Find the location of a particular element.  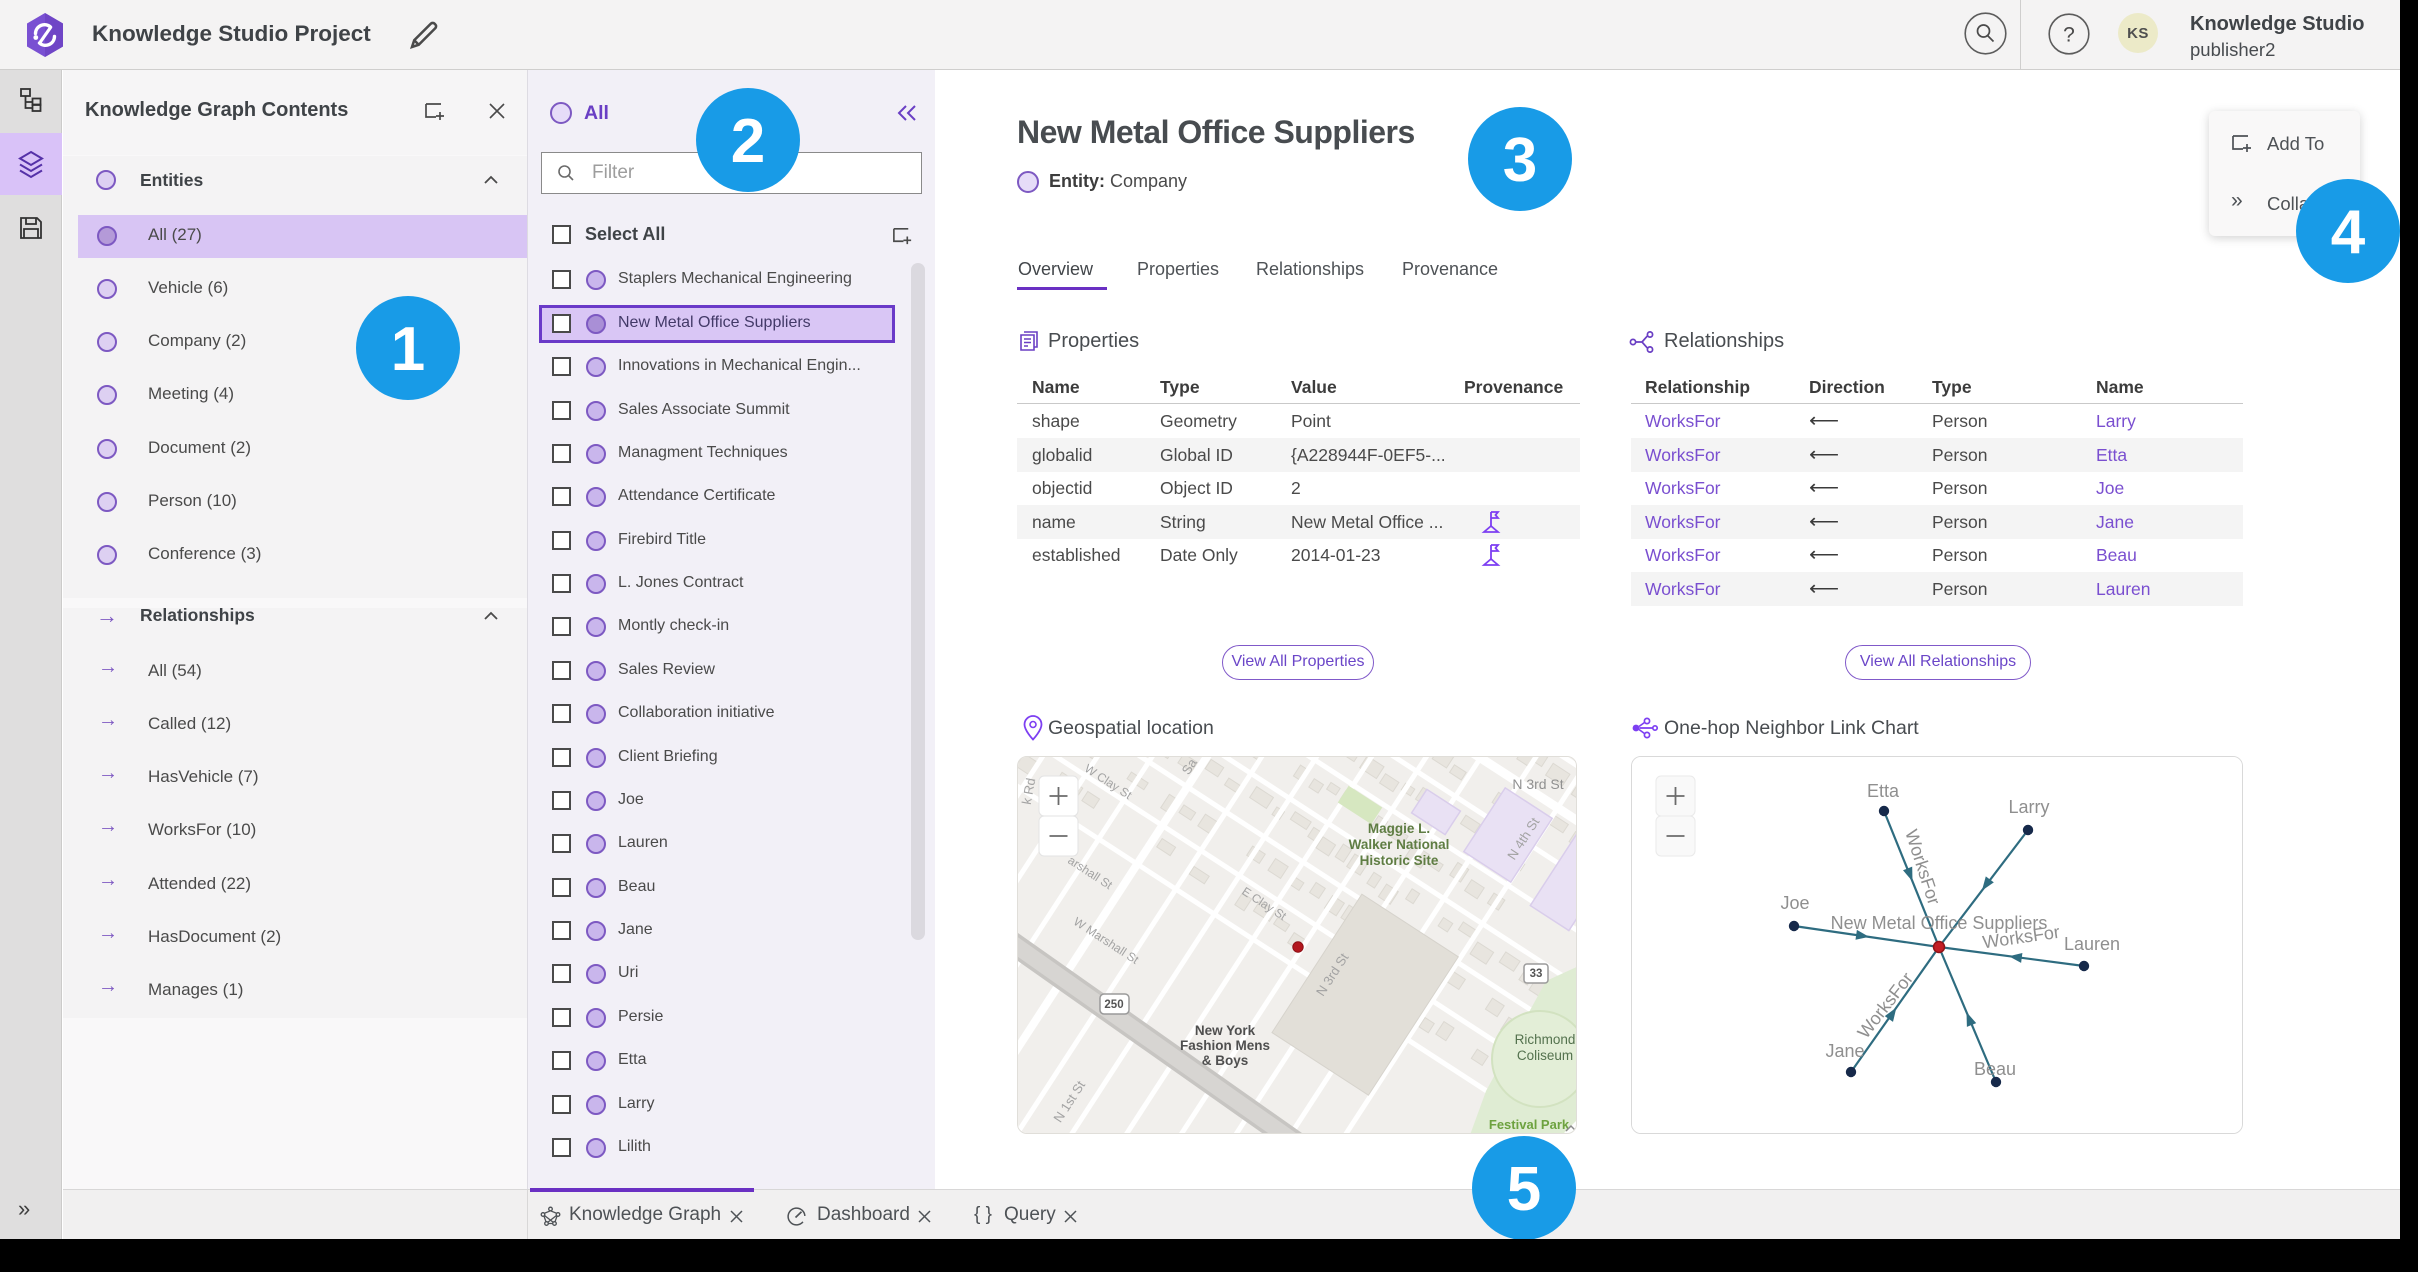

svg-text: Maggie L. is located at coordinates (1399, 828).